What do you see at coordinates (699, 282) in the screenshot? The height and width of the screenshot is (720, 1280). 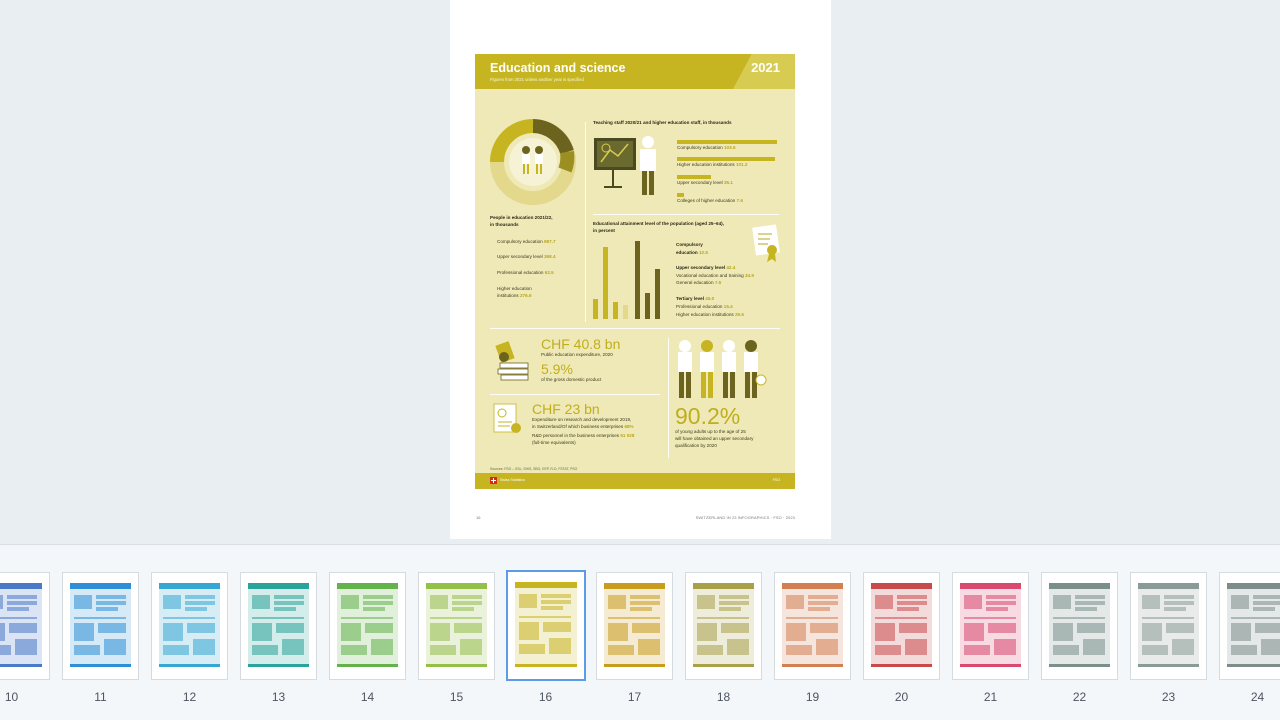 I see `attainment-general: General education 7.5` at bounding box center [699, 282].